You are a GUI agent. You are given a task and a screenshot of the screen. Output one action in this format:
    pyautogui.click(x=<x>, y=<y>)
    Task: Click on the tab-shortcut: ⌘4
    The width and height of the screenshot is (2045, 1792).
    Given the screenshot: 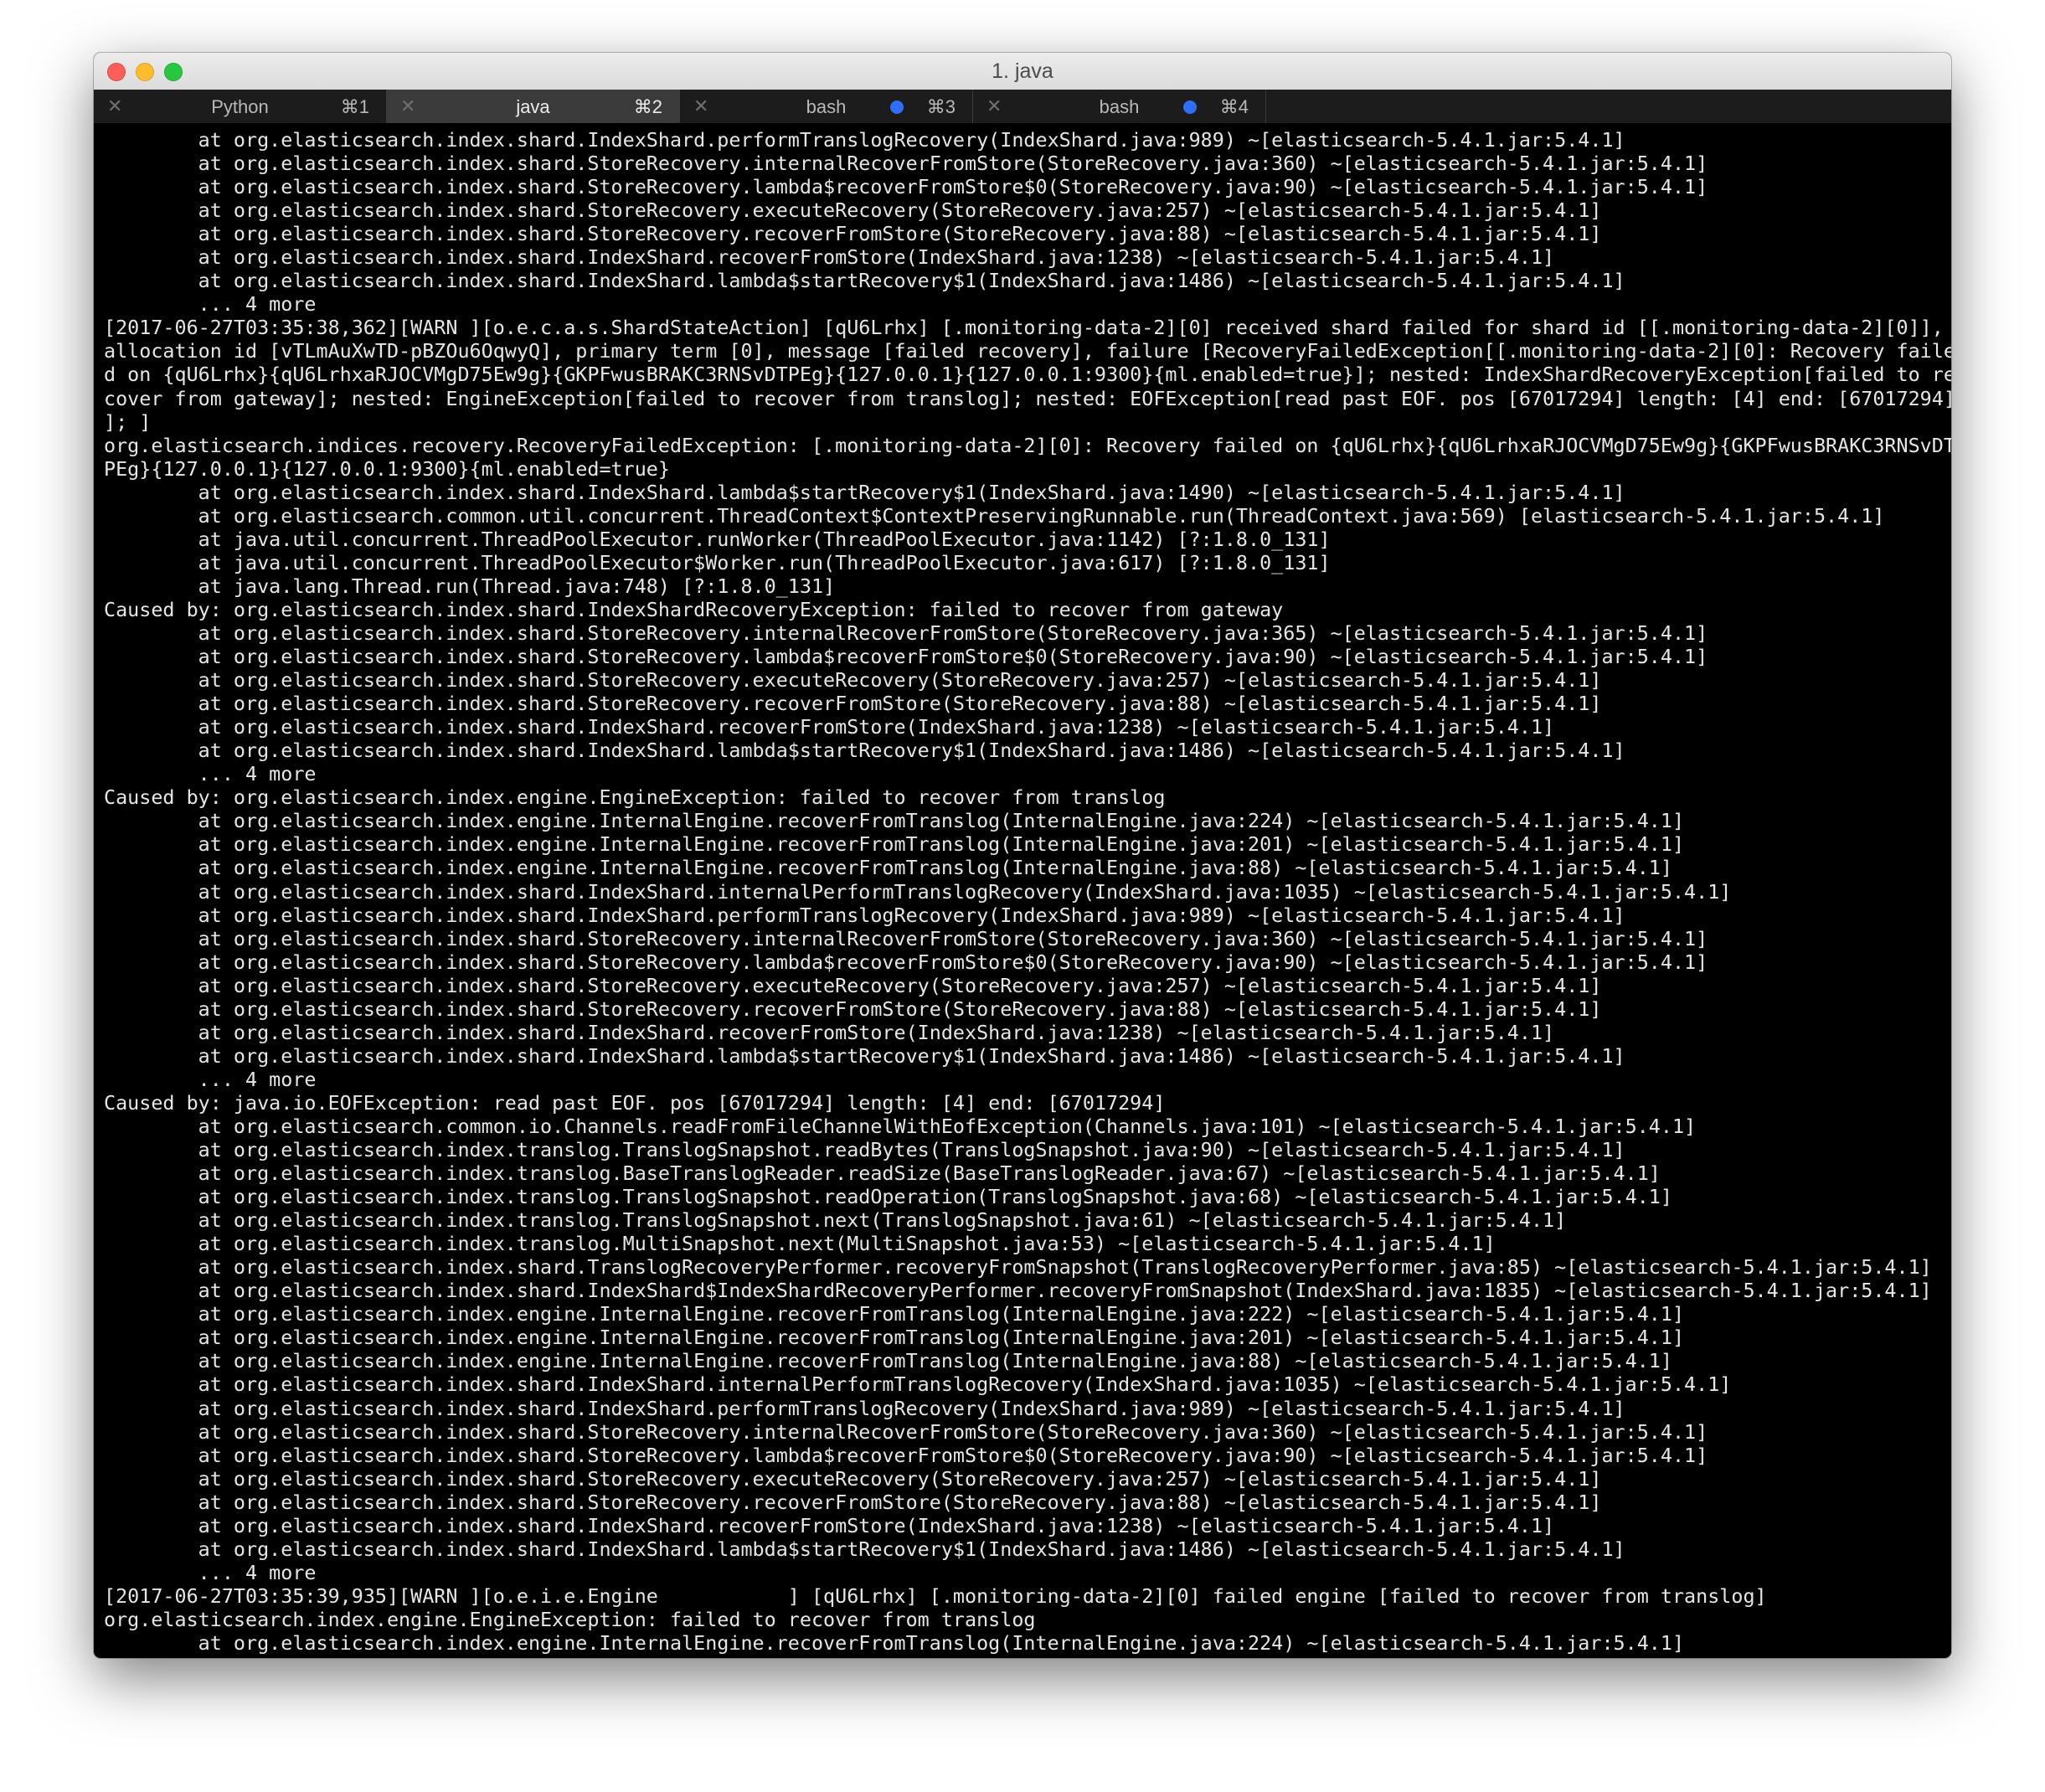 What is the action you would take?
    pyautogui.click(x=1234, y=107)
    